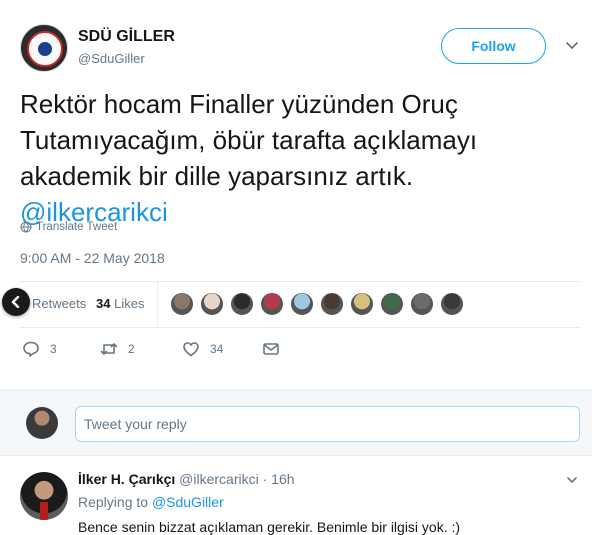  What do you see at coordinates (202, 349) in the screenshot?
I see `like-action: 34` at bounding box center [202, 349].